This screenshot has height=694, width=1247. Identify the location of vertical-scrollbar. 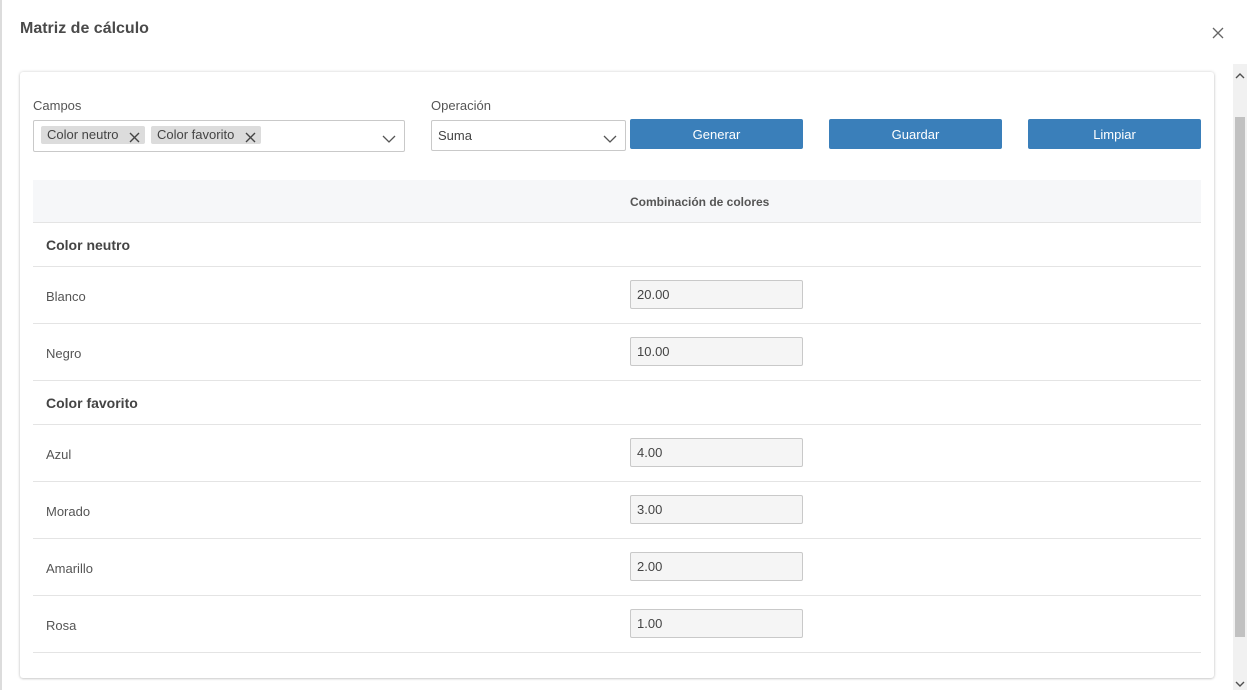
(1240, 377).